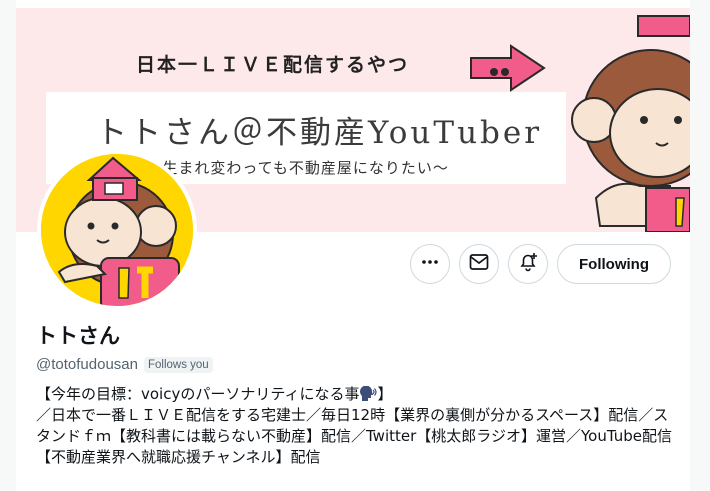 The width and height of the screenshot is (710, 491). Describe the element at coordinates (302, 168) in the screenshot. I see `banner-subtitle: -生まれ変わっても不動産屋になりたい～` at that location.